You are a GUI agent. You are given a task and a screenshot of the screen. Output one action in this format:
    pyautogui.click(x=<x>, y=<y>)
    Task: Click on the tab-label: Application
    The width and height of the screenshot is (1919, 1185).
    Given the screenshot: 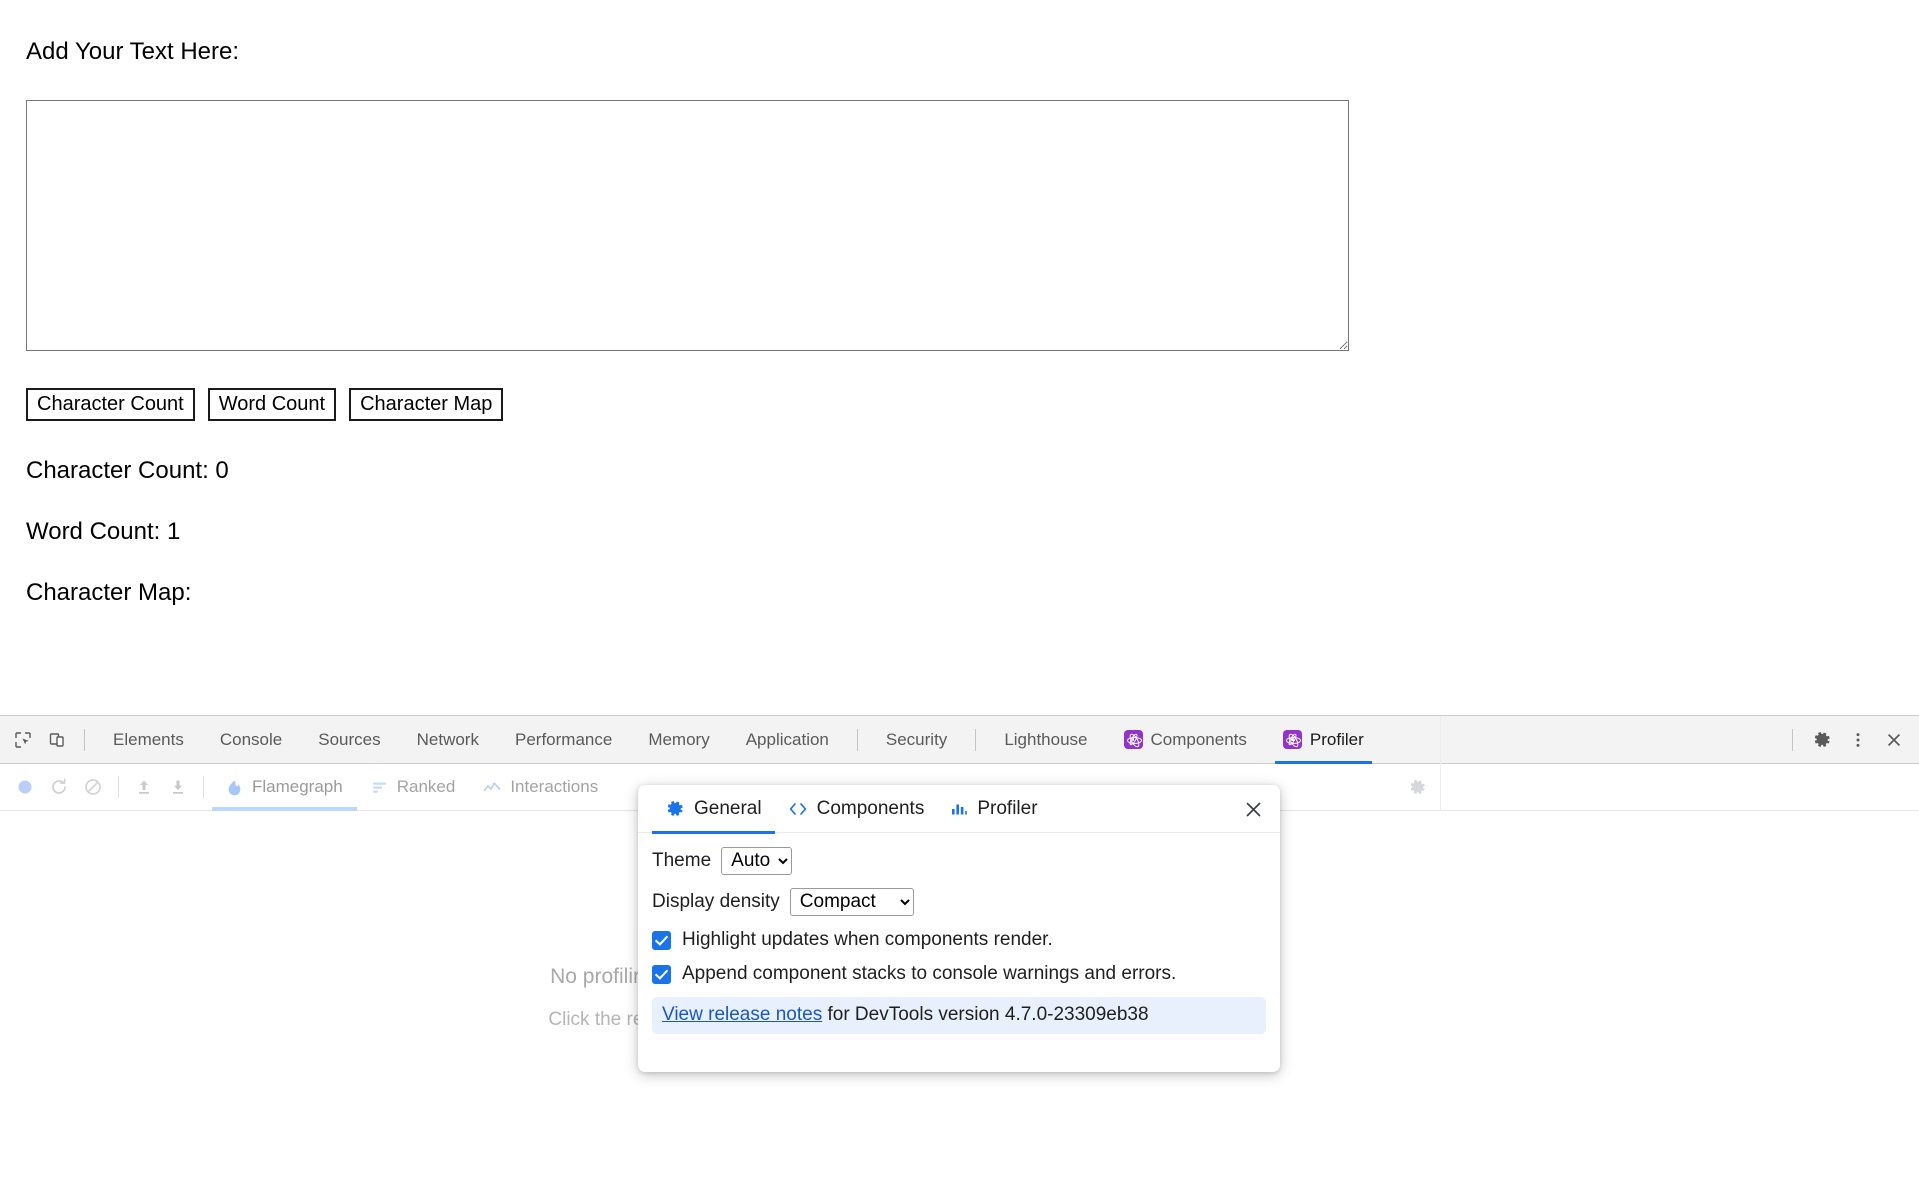 What is the action you would take?
    pyautogui.click(x=787, y=739)
    